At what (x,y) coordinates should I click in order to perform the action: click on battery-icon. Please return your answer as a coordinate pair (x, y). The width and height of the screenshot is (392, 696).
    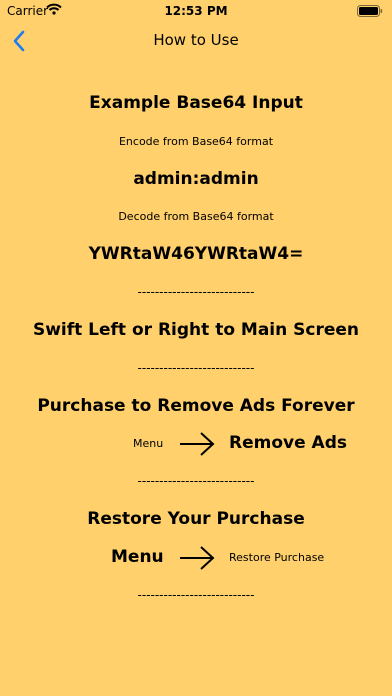
    Looking at the image, I should click on (370, 11).